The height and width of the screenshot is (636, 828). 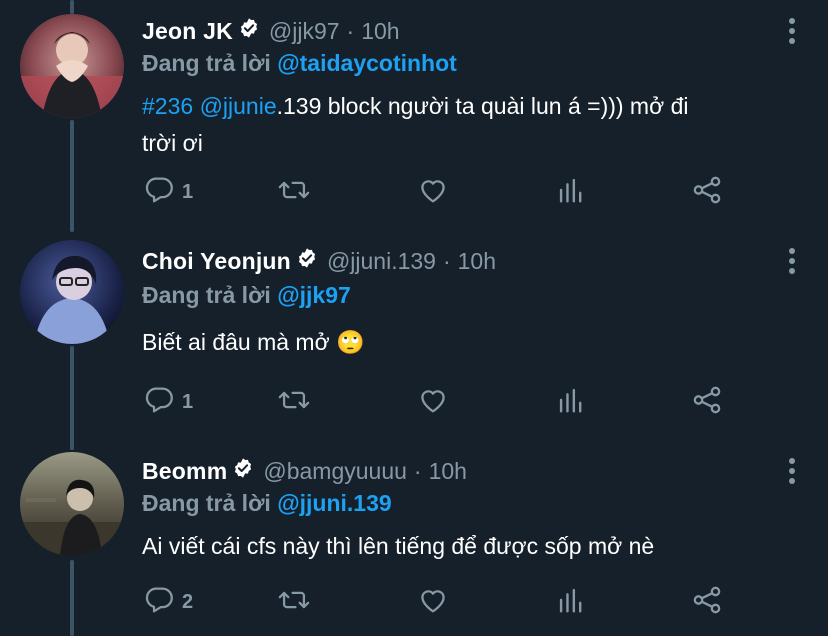 I want to click on display-name: Beomm, so click(x=184, y=471).